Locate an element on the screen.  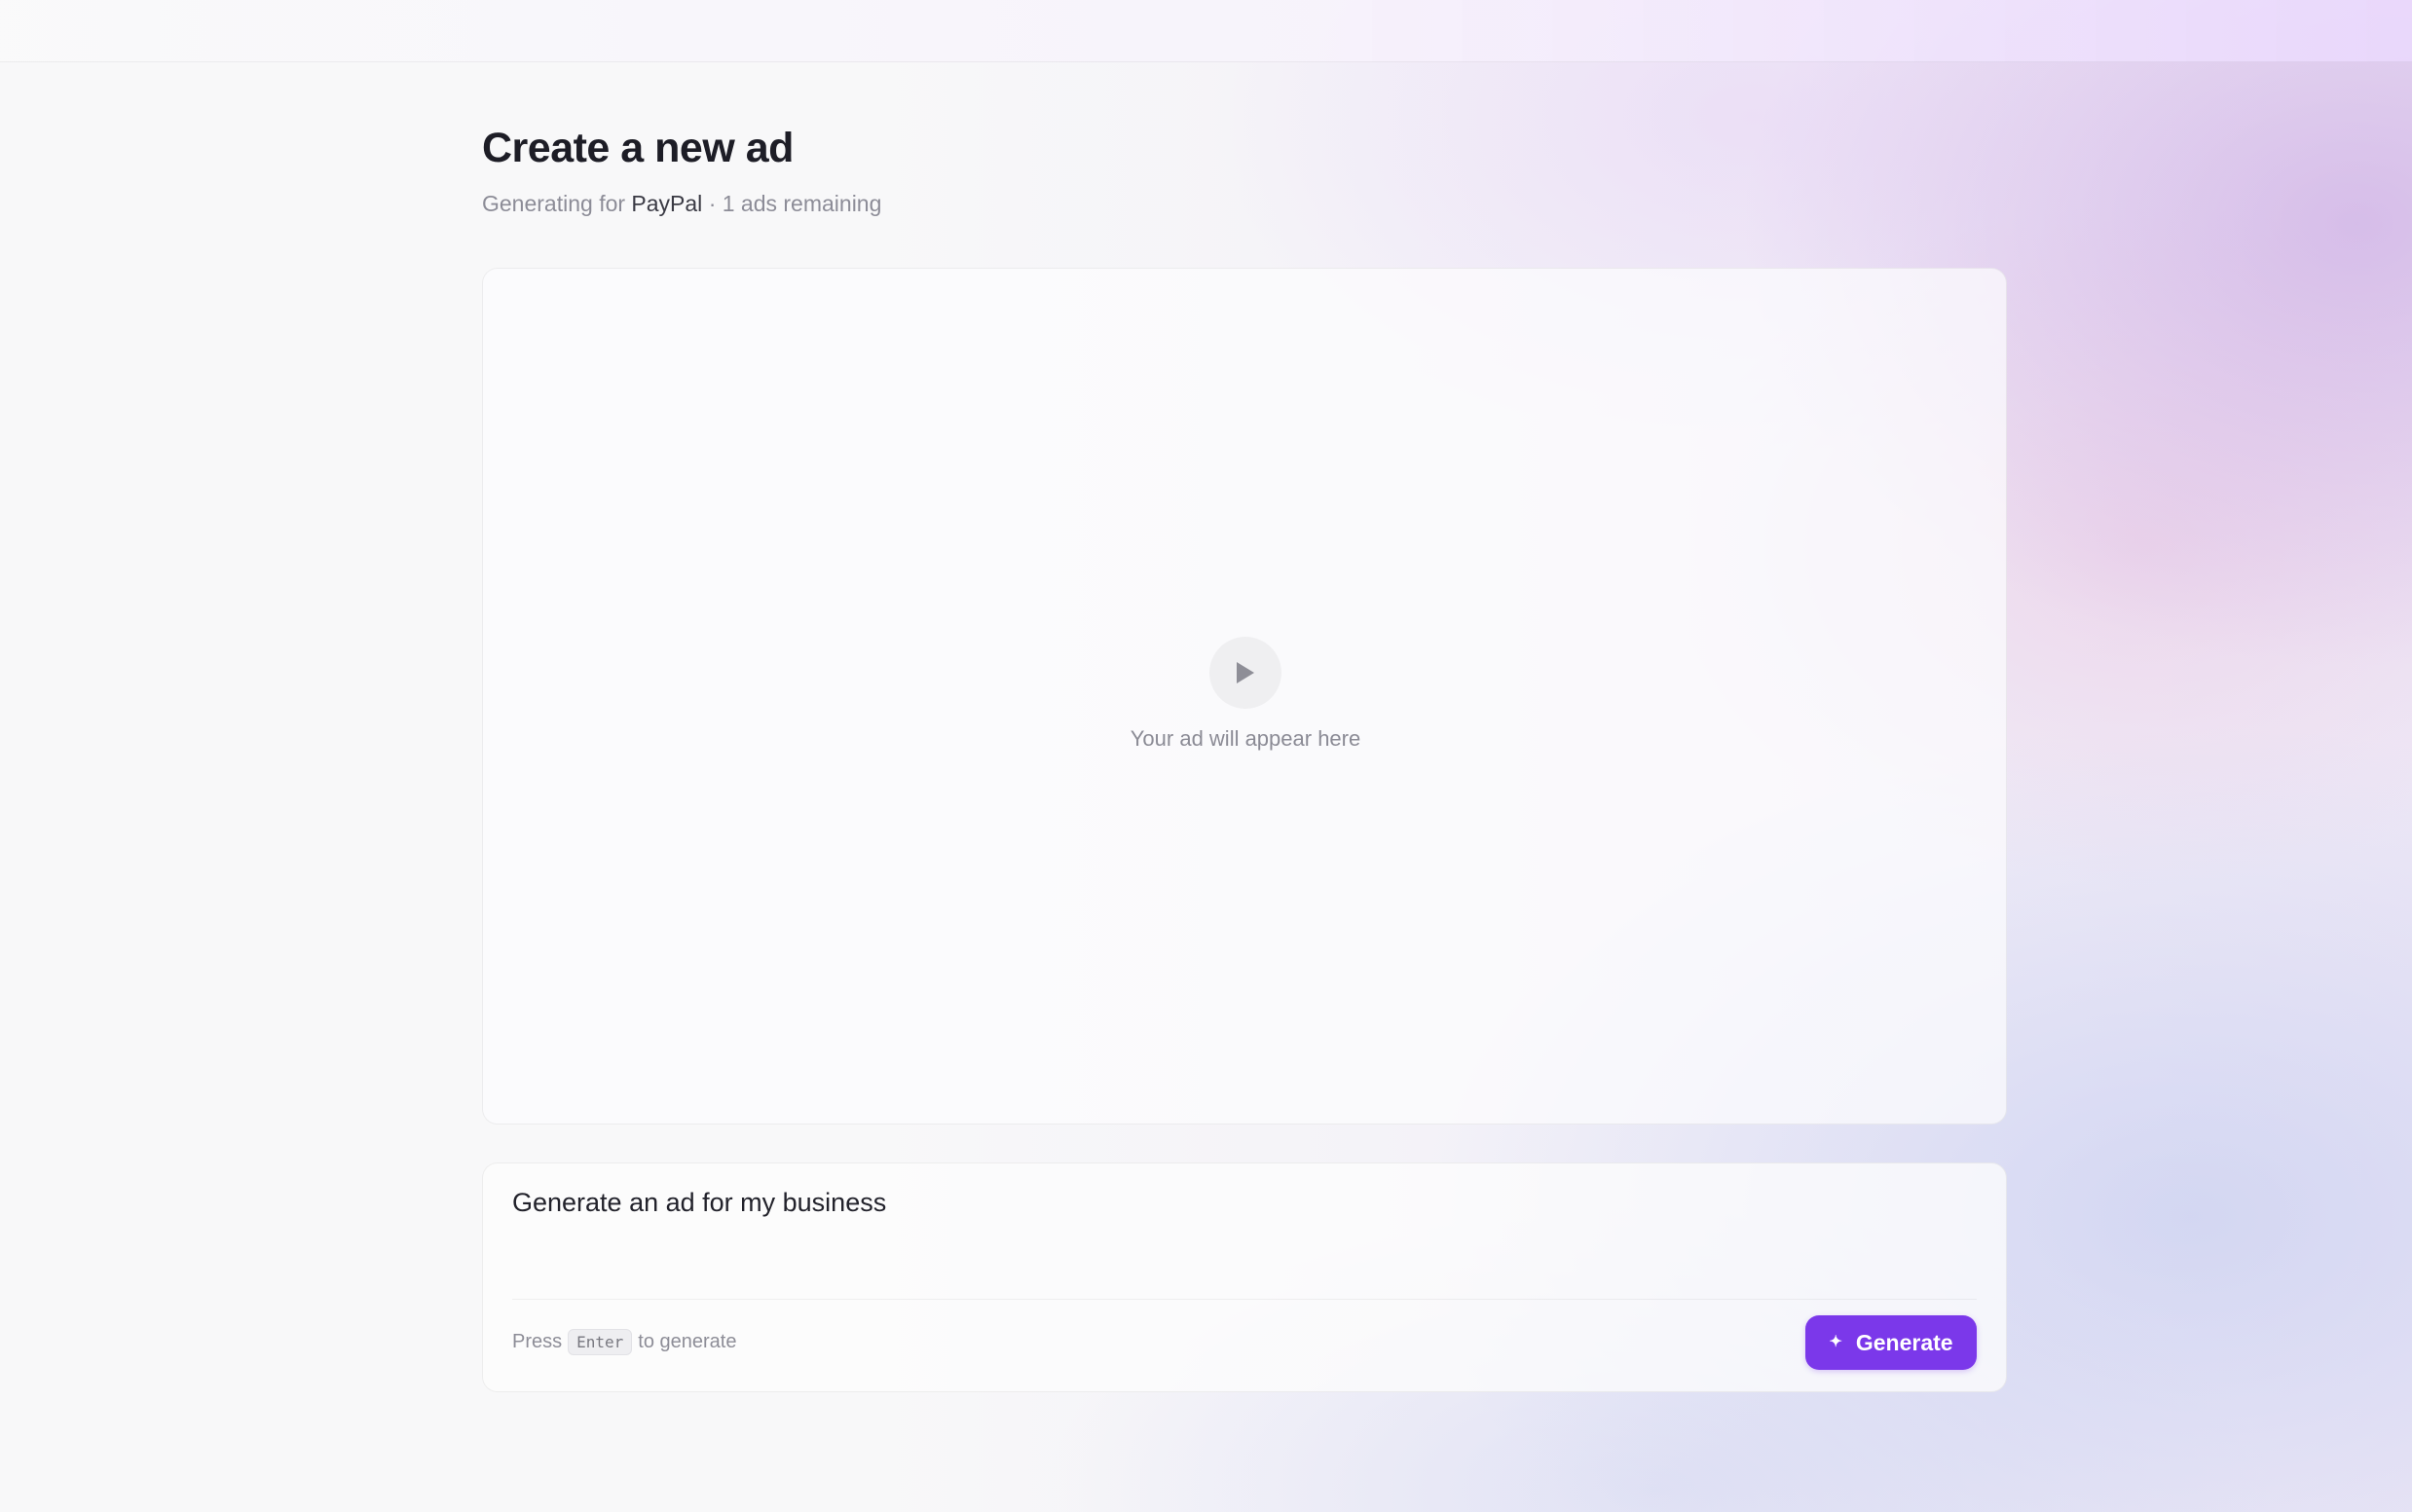
keyboard-hint: Press Enter to generate is located at coordinates (624, 1342).